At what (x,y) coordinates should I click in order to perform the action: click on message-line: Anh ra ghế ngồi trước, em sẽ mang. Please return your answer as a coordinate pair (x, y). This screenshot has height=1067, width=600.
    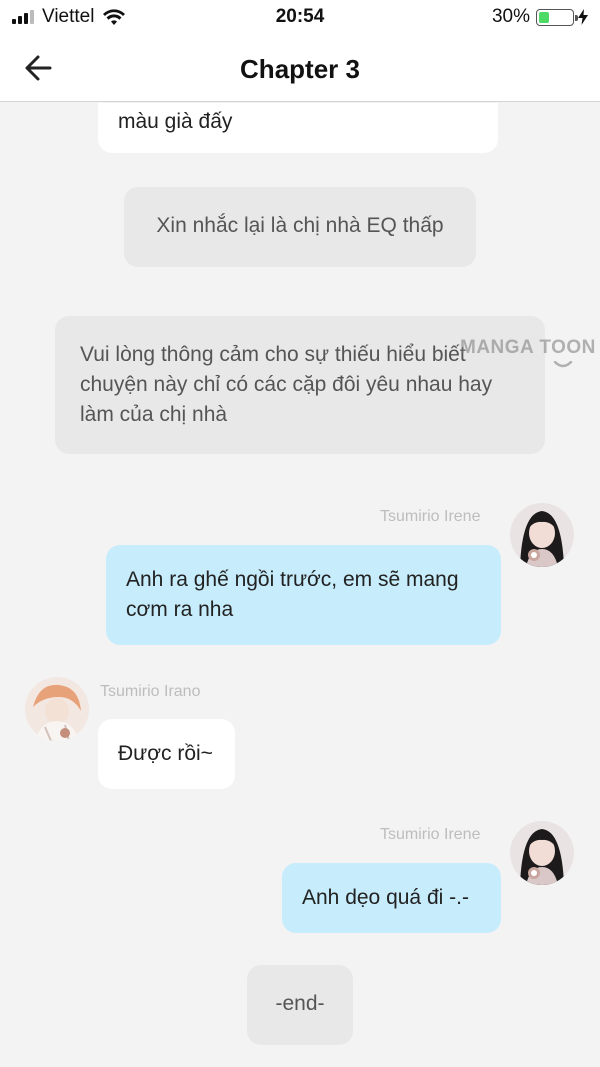
    Looking at the image, I should click on (292, 579).